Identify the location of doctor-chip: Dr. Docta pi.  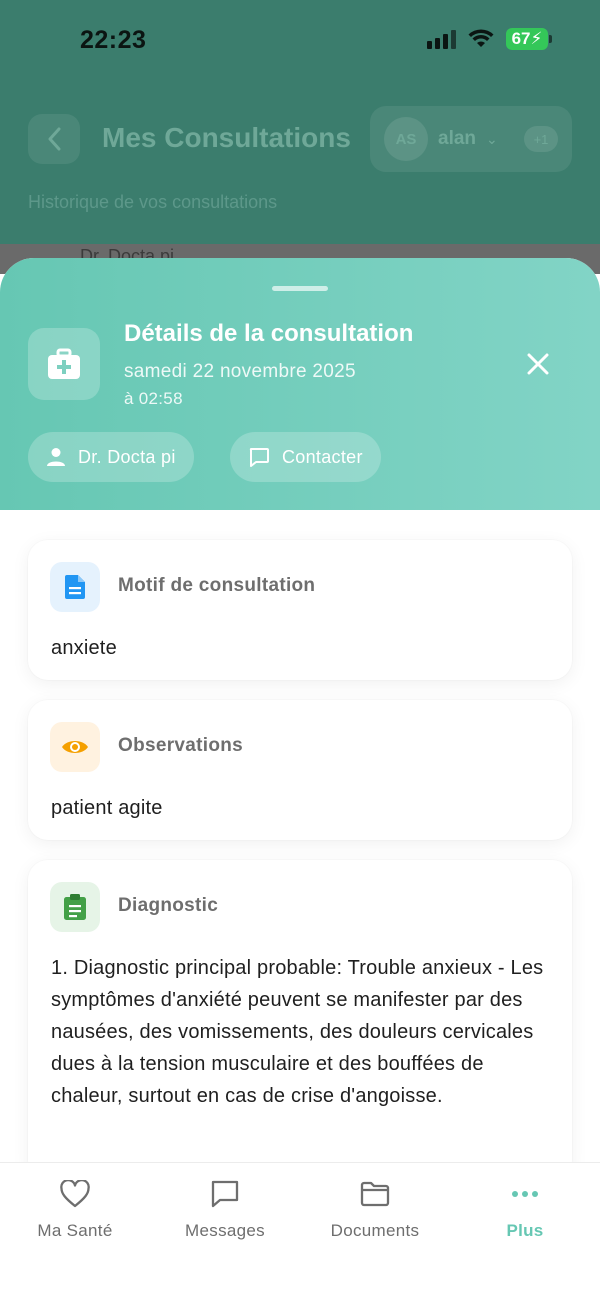
(111, 457).